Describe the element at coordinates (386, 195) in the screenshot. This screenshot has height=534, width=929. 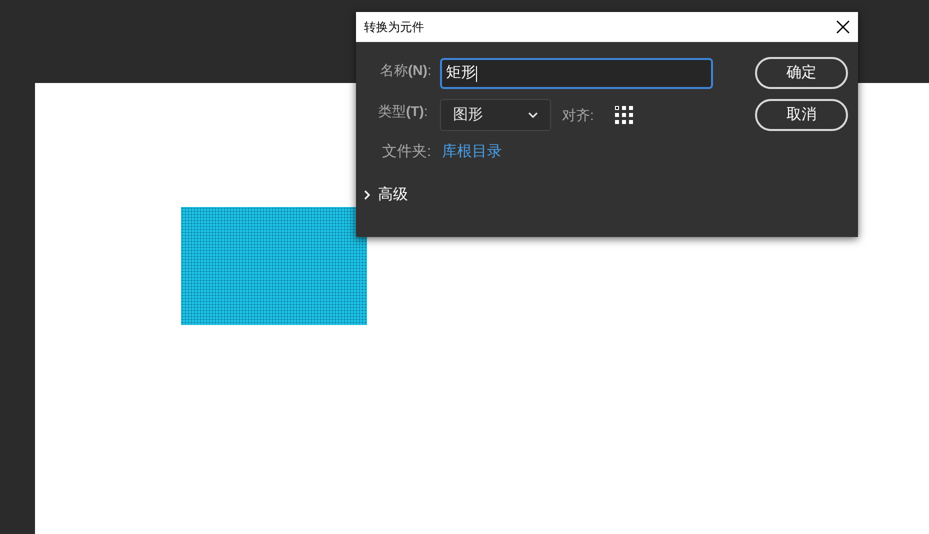
I see `advanced-toggle: 高级` at that location.